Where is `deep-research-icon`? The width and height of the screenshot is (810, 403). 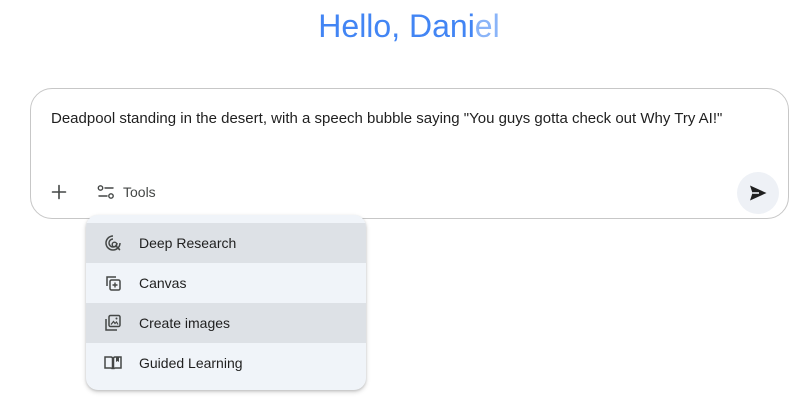 deep-research-icon is located at coordinates (113, 243).